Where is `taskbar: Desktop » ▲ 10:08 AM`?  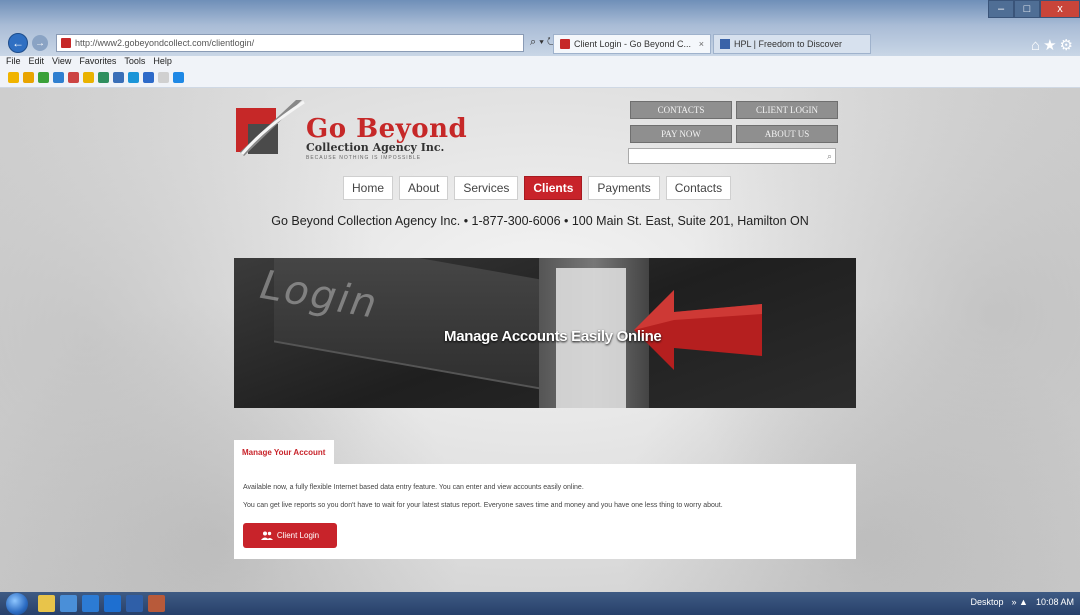
taskbar: Desktop » ▲ 10:08 AM is located at coordinates (540, 603).